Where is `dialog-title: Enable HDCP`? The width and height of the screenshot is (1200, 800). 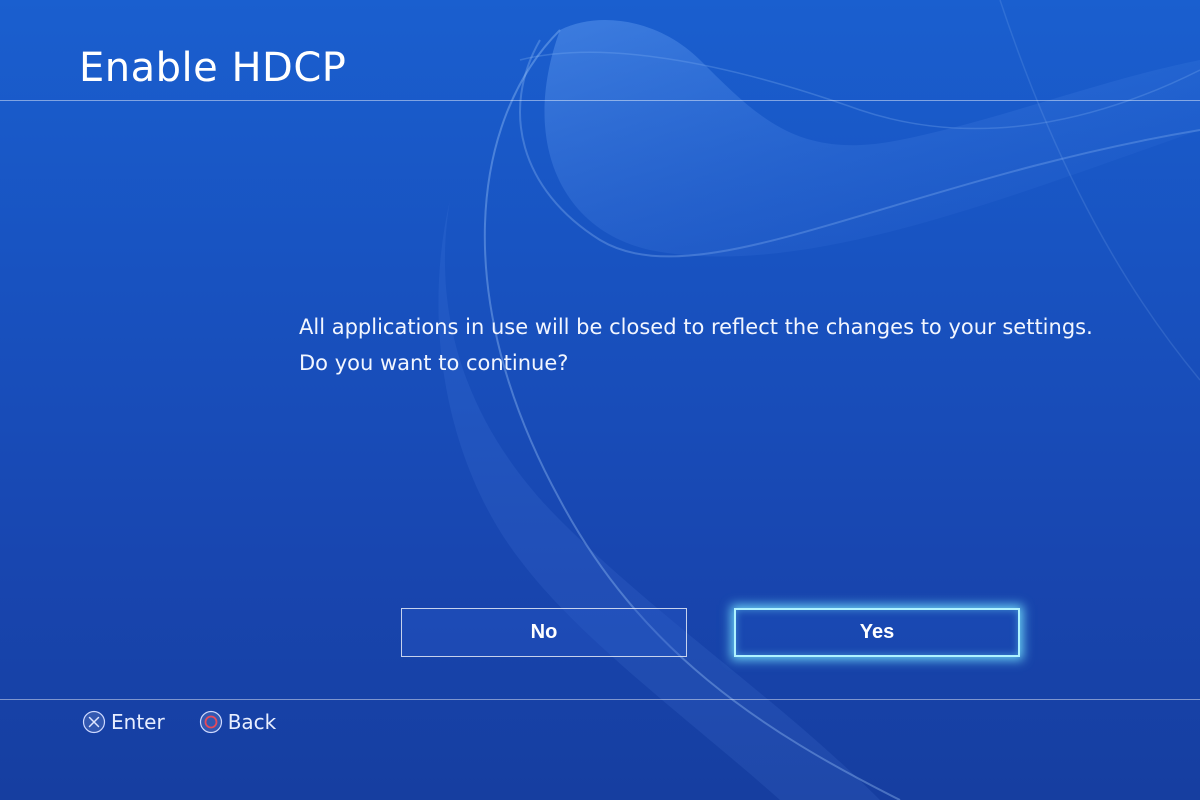
dialog-title: Enable HDCP is located at coordinates (213, 68).